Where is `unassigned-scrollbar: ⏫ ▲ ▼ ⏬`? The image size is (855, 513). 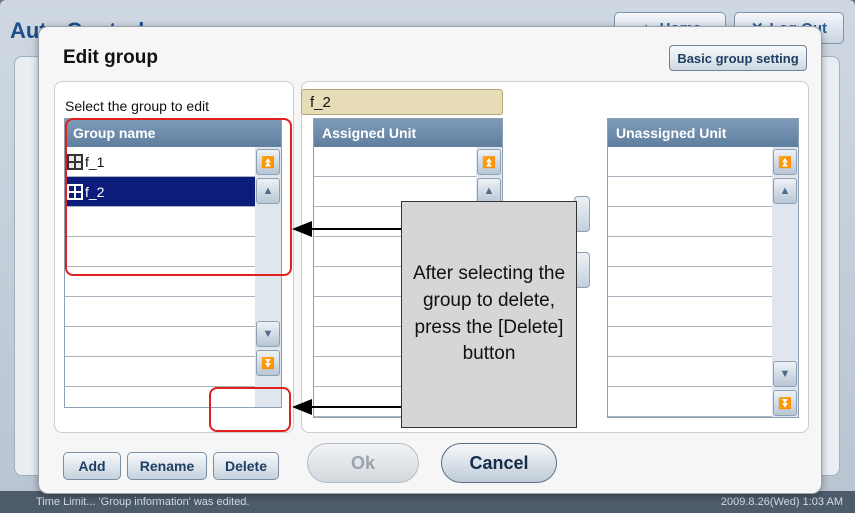 unassigned-scrollbar: ⏫ ▲ ▼ ⏬ is located at coordinates (785, 282).